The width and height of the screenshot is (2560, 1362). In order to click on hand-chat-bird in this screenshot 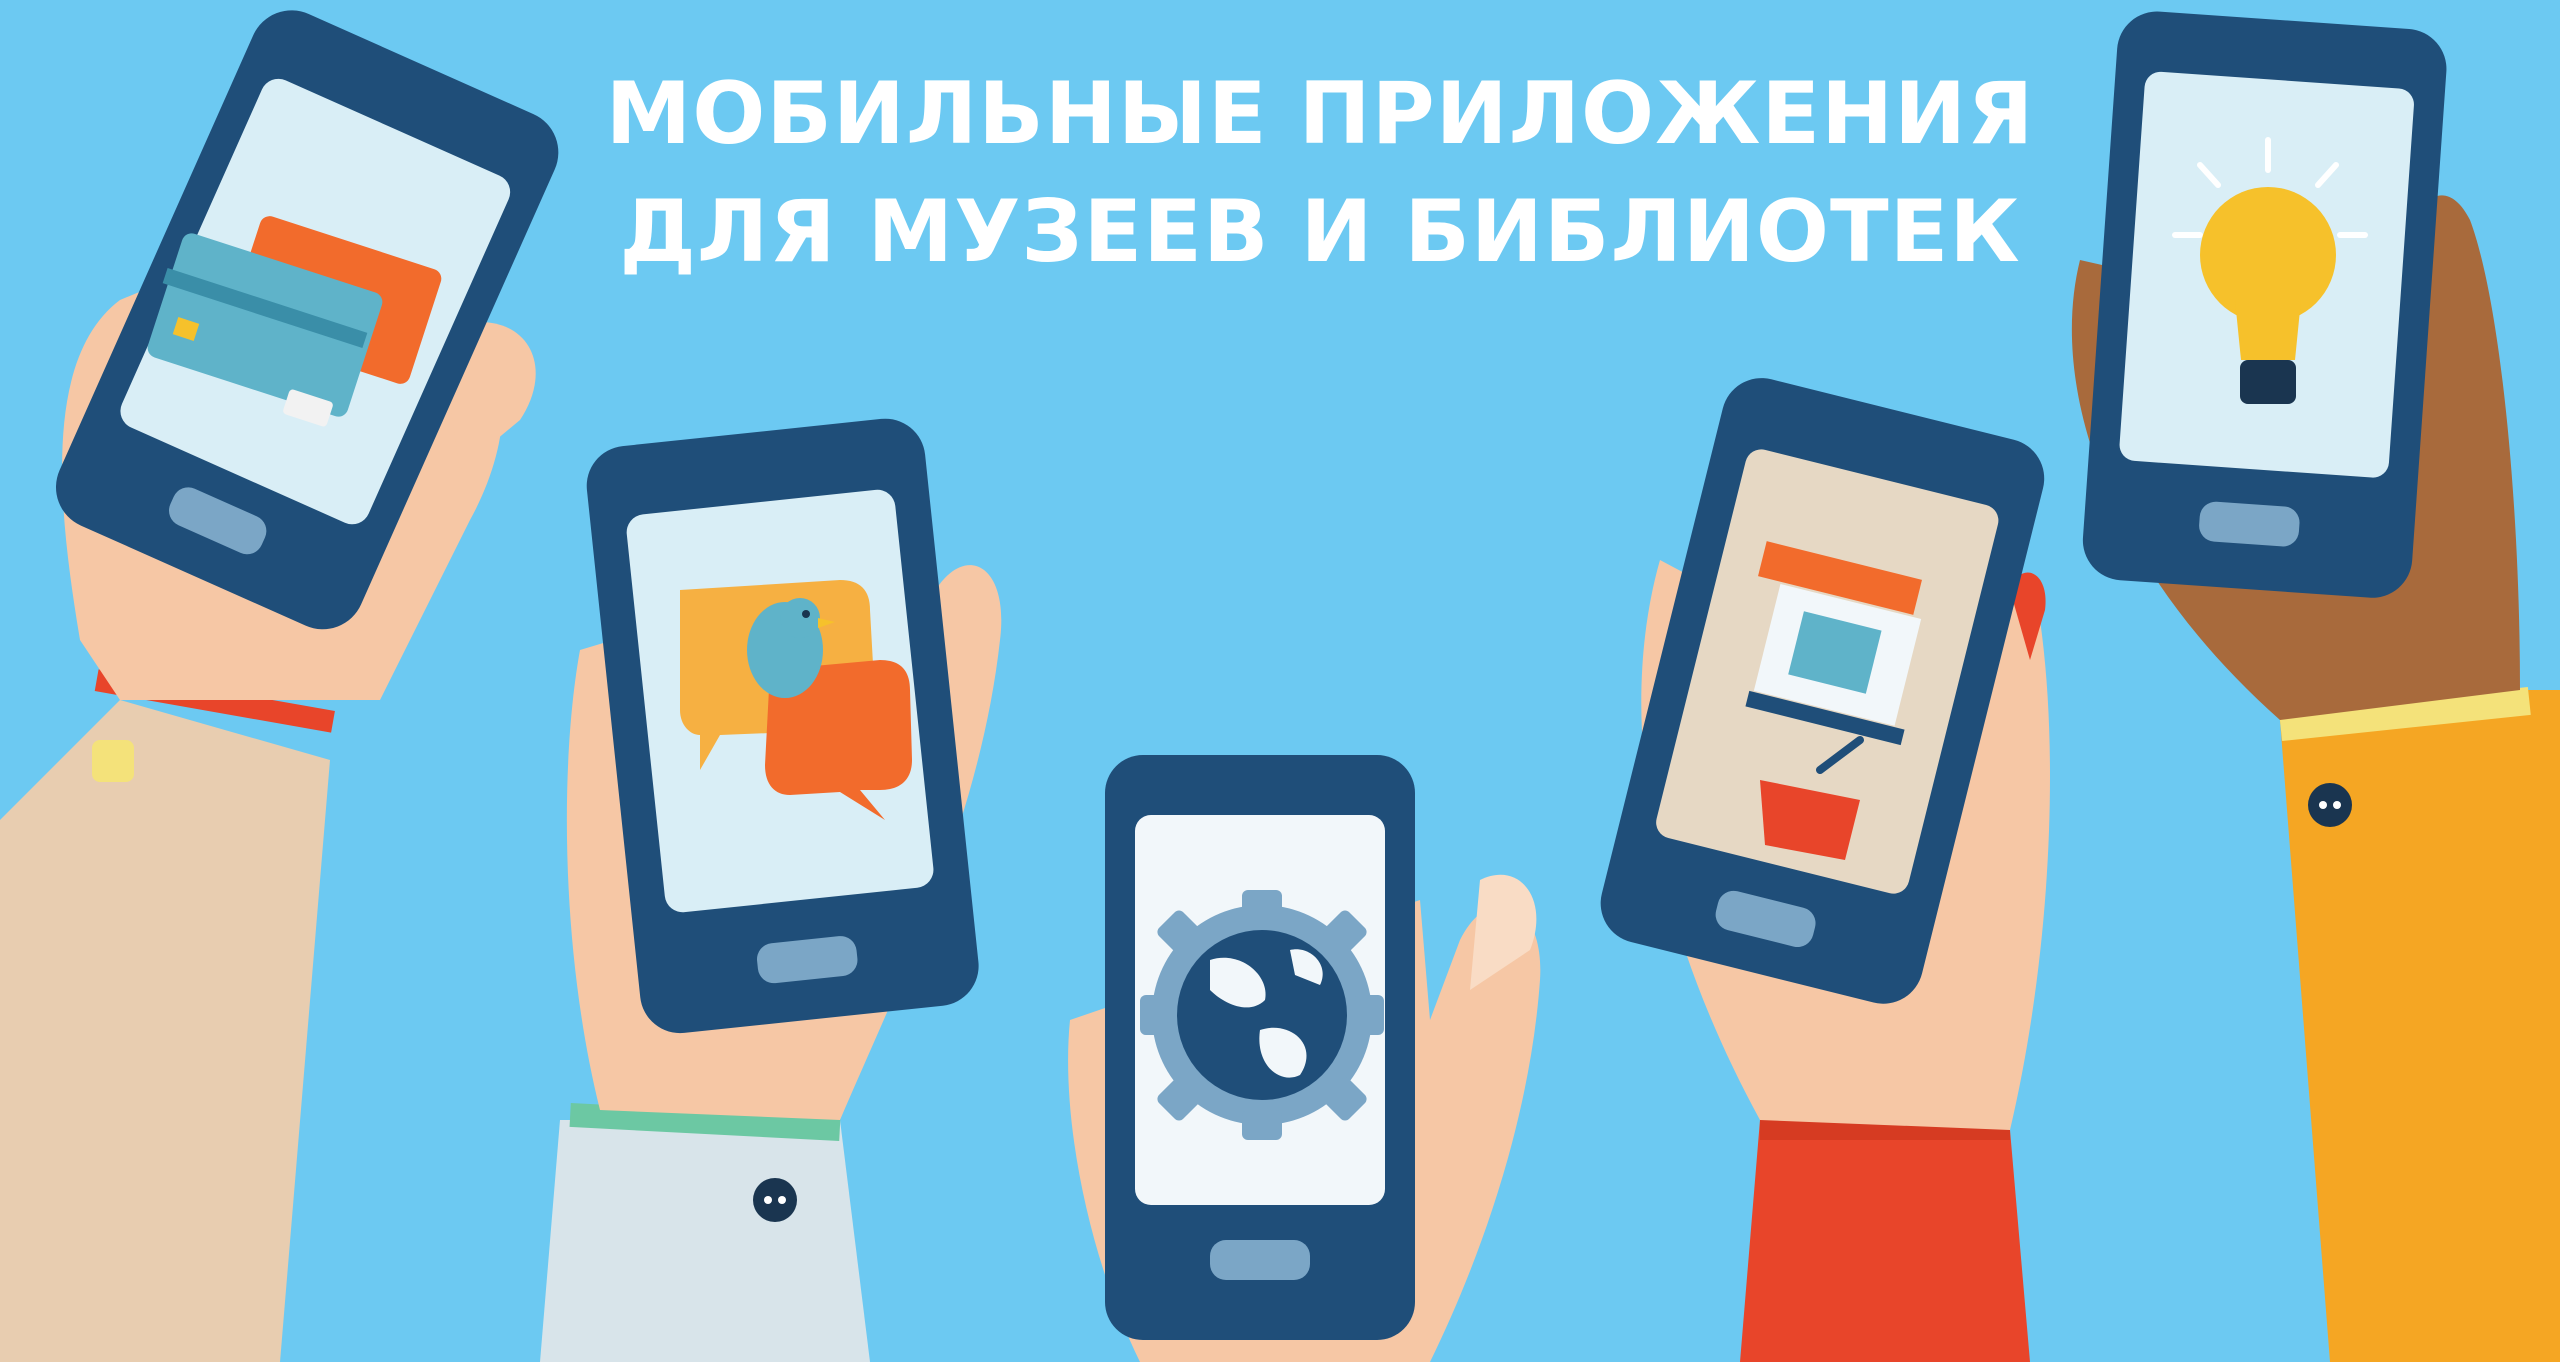, I will do `click(771, 890)`.